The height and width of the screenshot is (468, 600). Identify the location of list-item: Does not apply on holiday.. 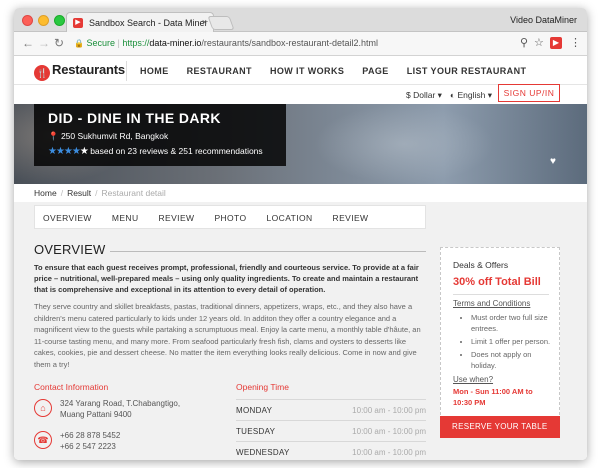
(512, 360).